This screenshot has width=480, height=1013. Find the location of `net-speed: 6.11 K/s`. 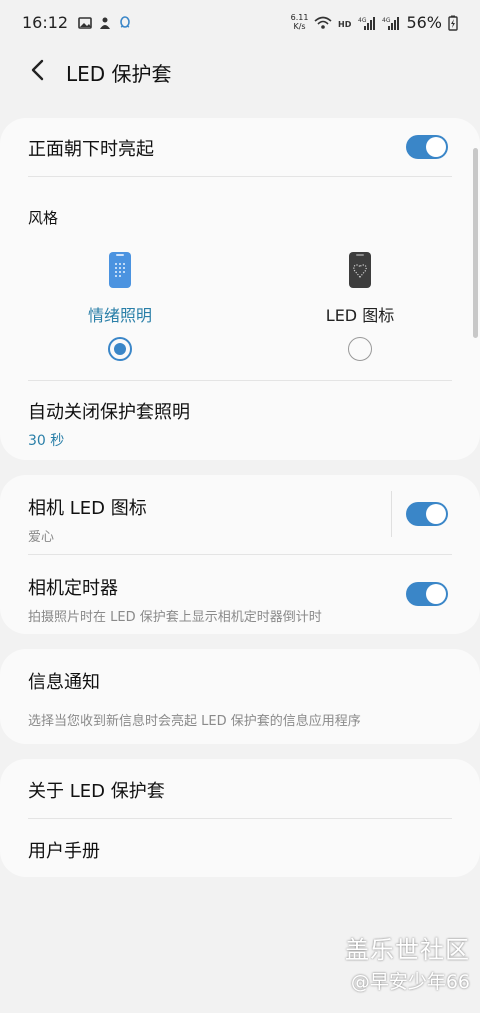

net-speed: 6.11 K/s is located at coordinates (300, 22).